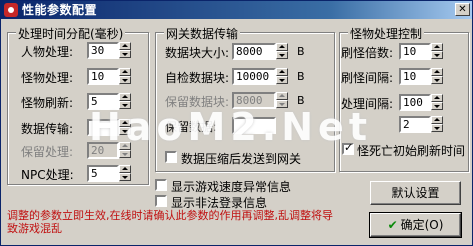 This screenshot has width=473, height=246. Describe the element at coordinates (415, 76) in the screenshot. I see `spawn-interval-input: 10` at that location.